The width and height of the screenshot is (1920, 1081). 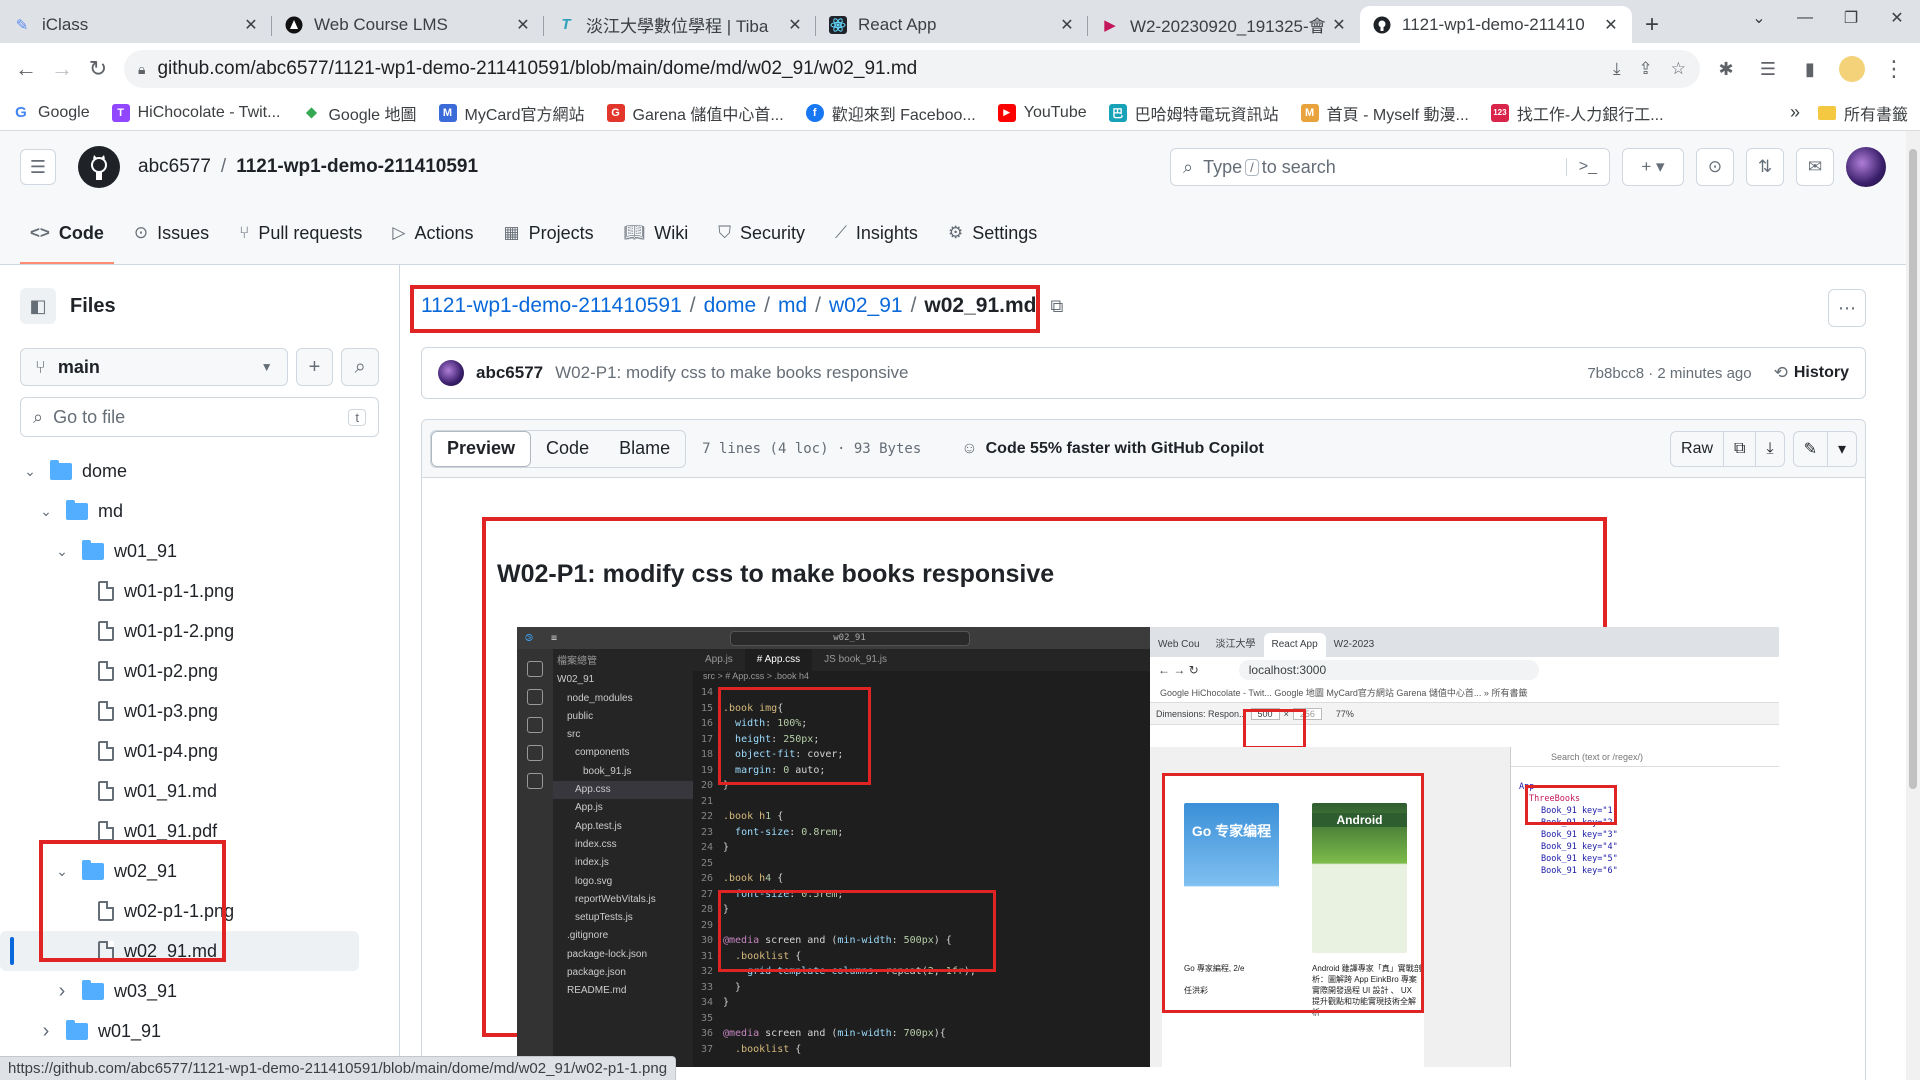 What do you see at coordinates (199, 631) in the screenshot?
I see `tree-file: w01-p1-2.png` at bounding box center [199, 631].